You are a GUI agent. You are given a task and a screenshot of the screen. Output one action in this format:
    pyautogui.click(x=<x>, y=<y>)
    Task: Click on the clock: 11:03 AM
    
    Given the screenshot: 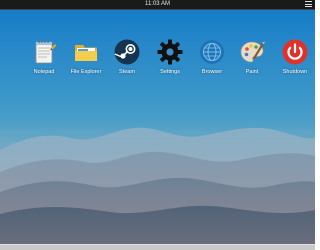 What is the action you would take?
    pyautogui.click(x=157, y=4)
    